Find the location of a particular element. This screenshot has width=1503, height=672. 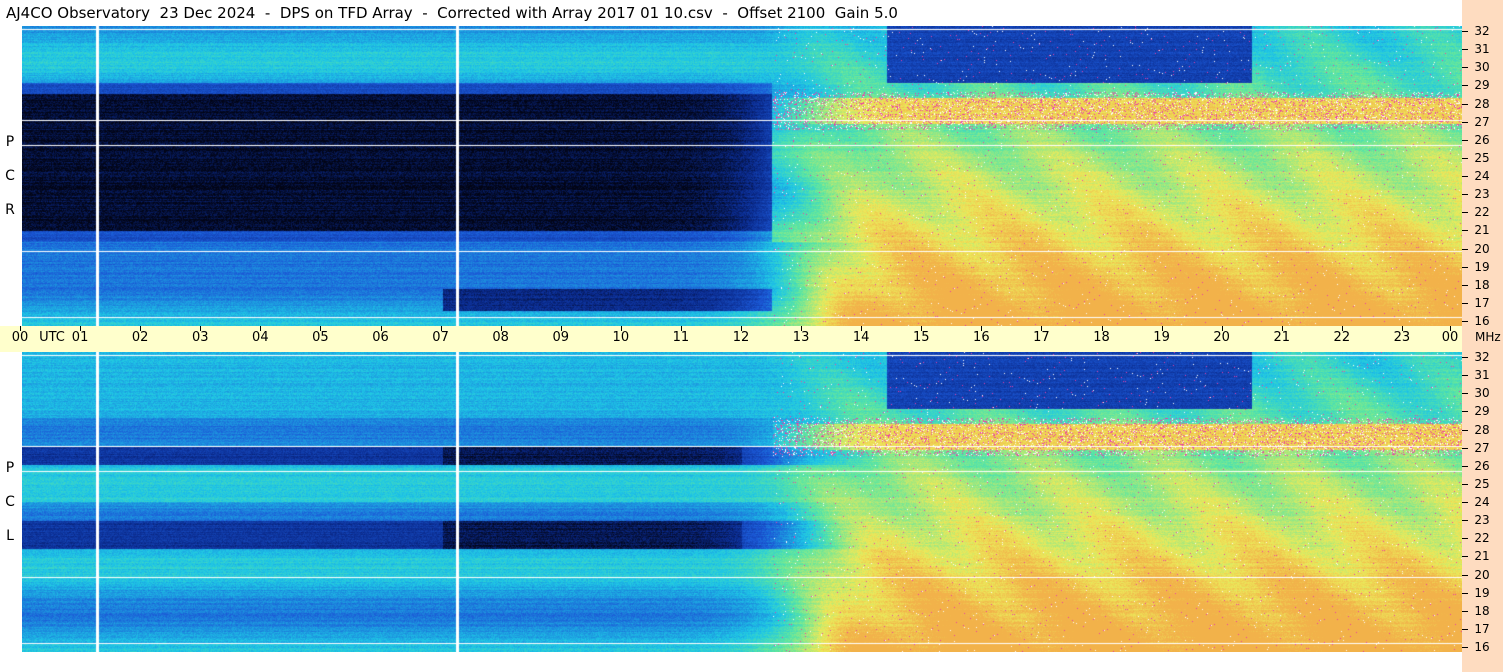

pol-letter-c2: C is located at coordinates (10, 502).